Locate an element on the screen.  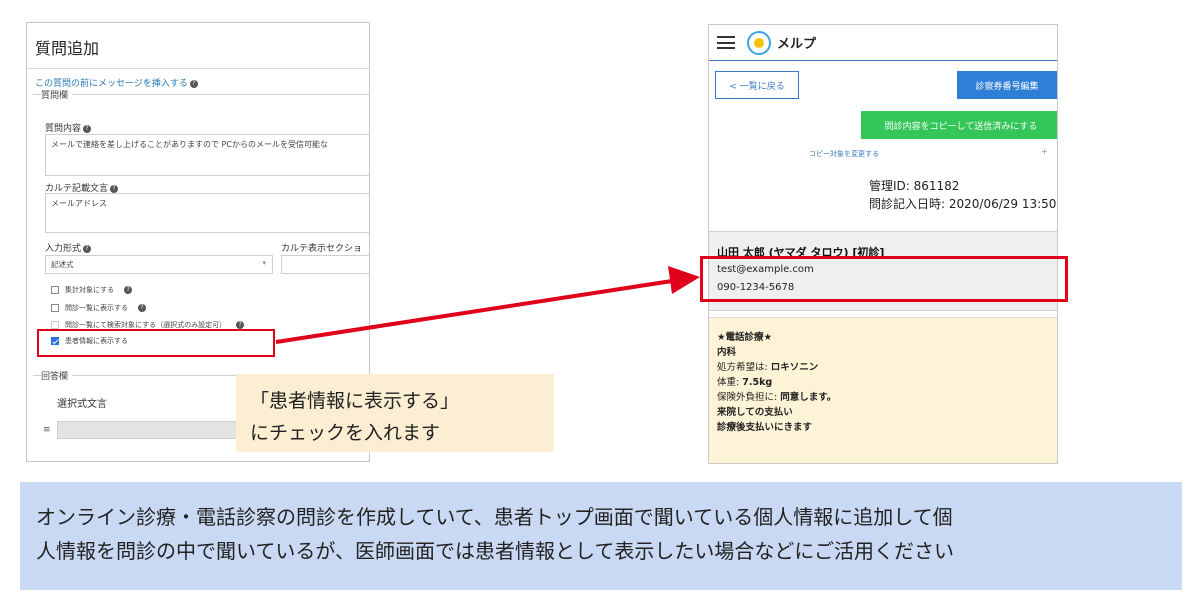
karte-section-label: カルテ表示セクショ is located at coordinates (322, 249).